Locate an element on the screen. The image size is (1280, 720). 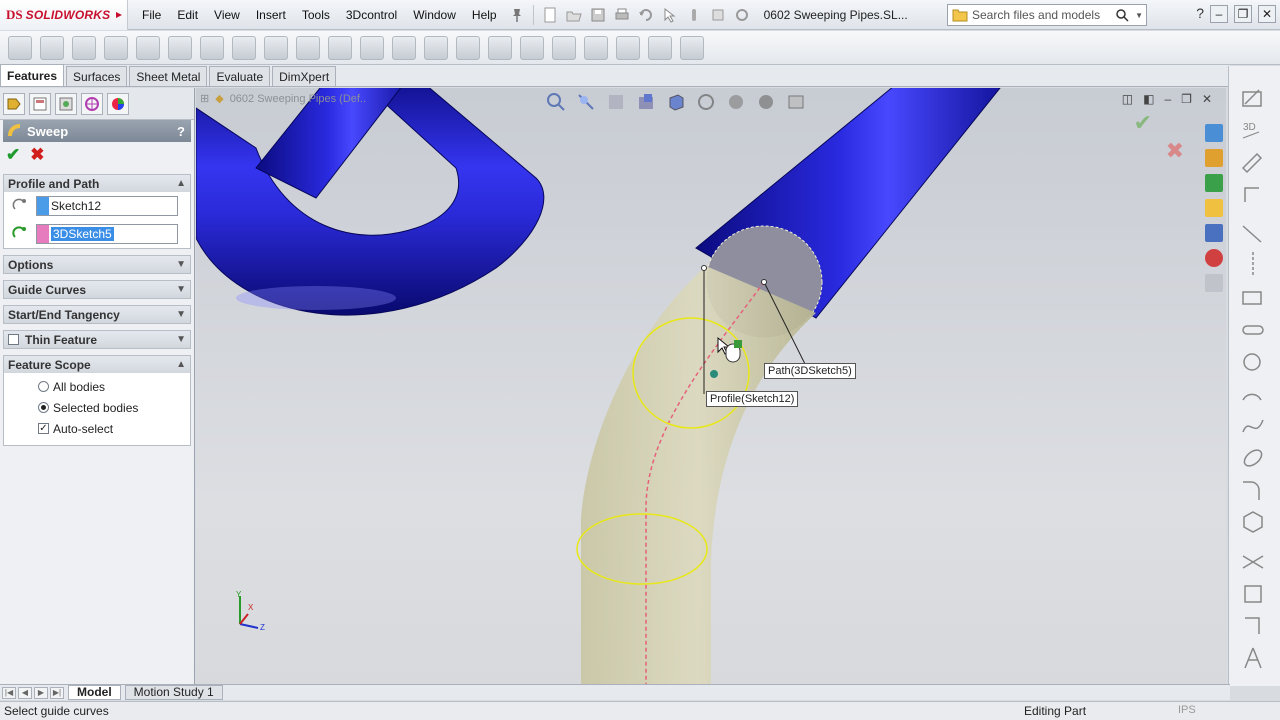
offset-icon is located at coordinates (1253, 594).